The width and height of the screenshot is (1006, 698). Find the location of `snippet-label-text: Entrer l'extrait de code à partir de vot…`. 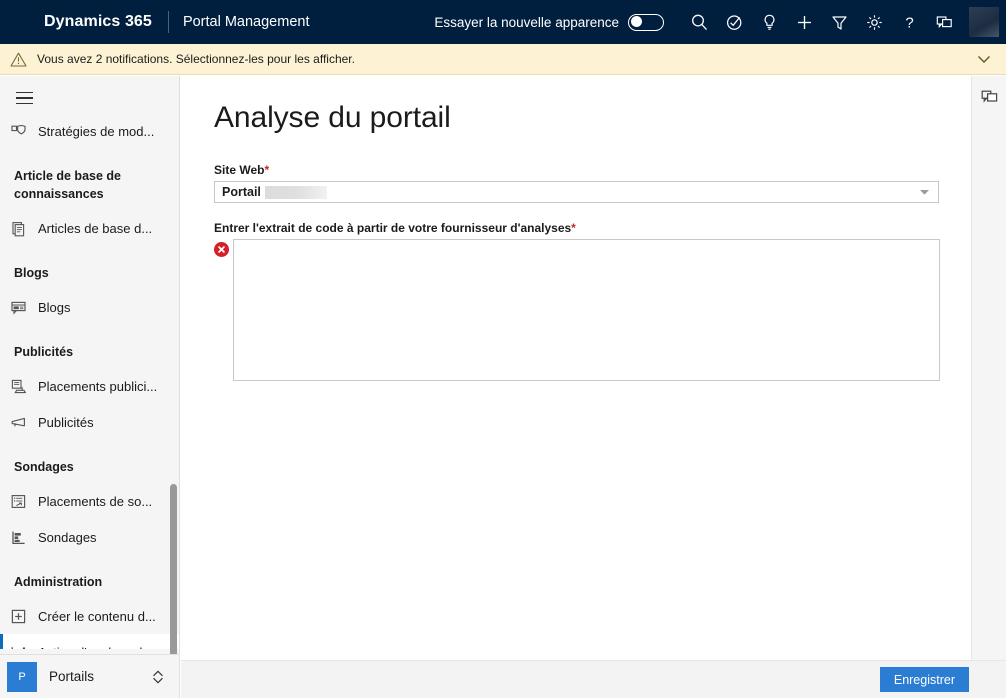

snippet-label-text: Entrer l'extrait de code à partir de vot… is located at coordinates (393, 228).